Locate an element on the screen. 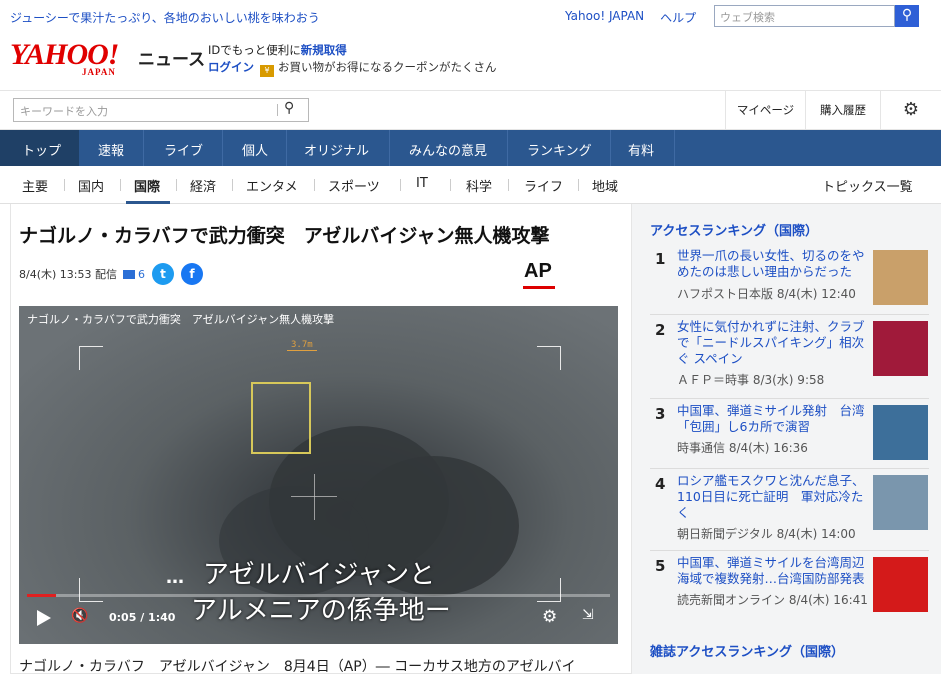  ranking-source: 時事通信 8/4(木) 16:36 is located at coordinates (742, 448).